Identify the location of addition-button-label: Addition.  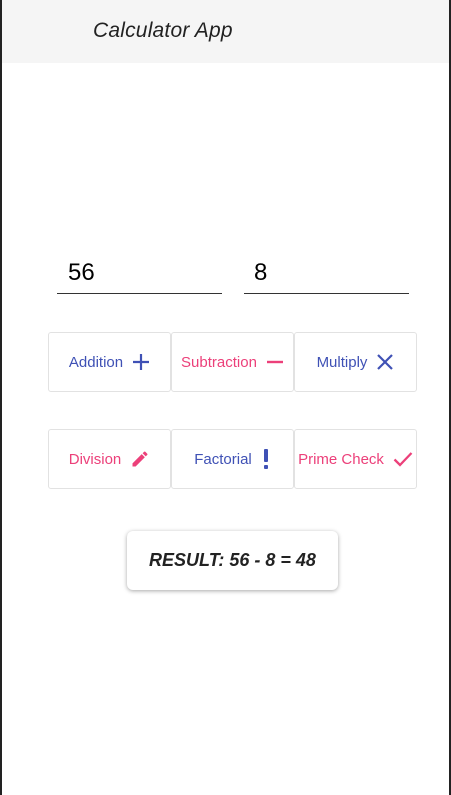
(96, 362).